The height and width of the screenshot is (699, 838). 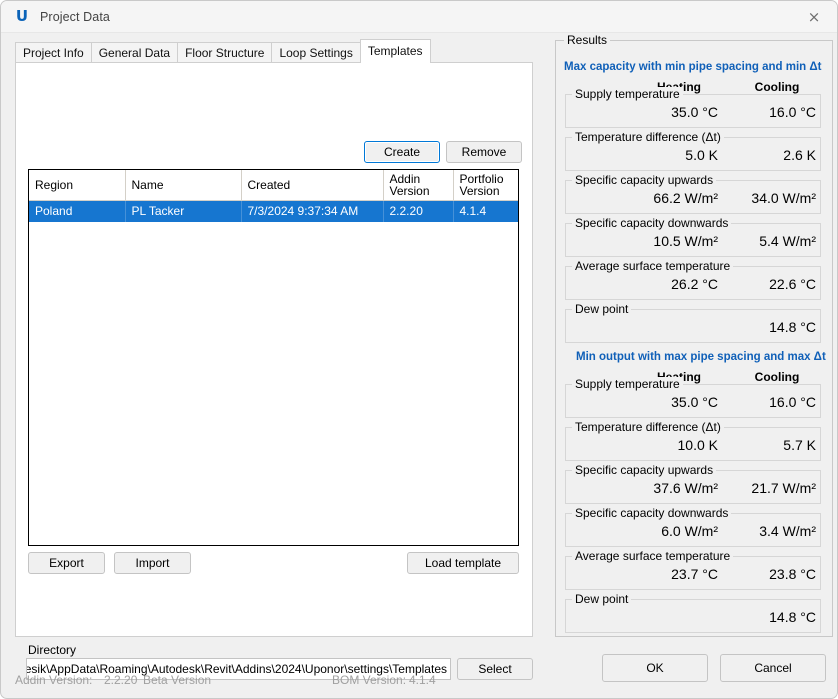 What do you see at coordinates (685, 198) in the screenshot?
I see `field-value-heating: 66.2 W/m²` at bounding box center [685, 198].